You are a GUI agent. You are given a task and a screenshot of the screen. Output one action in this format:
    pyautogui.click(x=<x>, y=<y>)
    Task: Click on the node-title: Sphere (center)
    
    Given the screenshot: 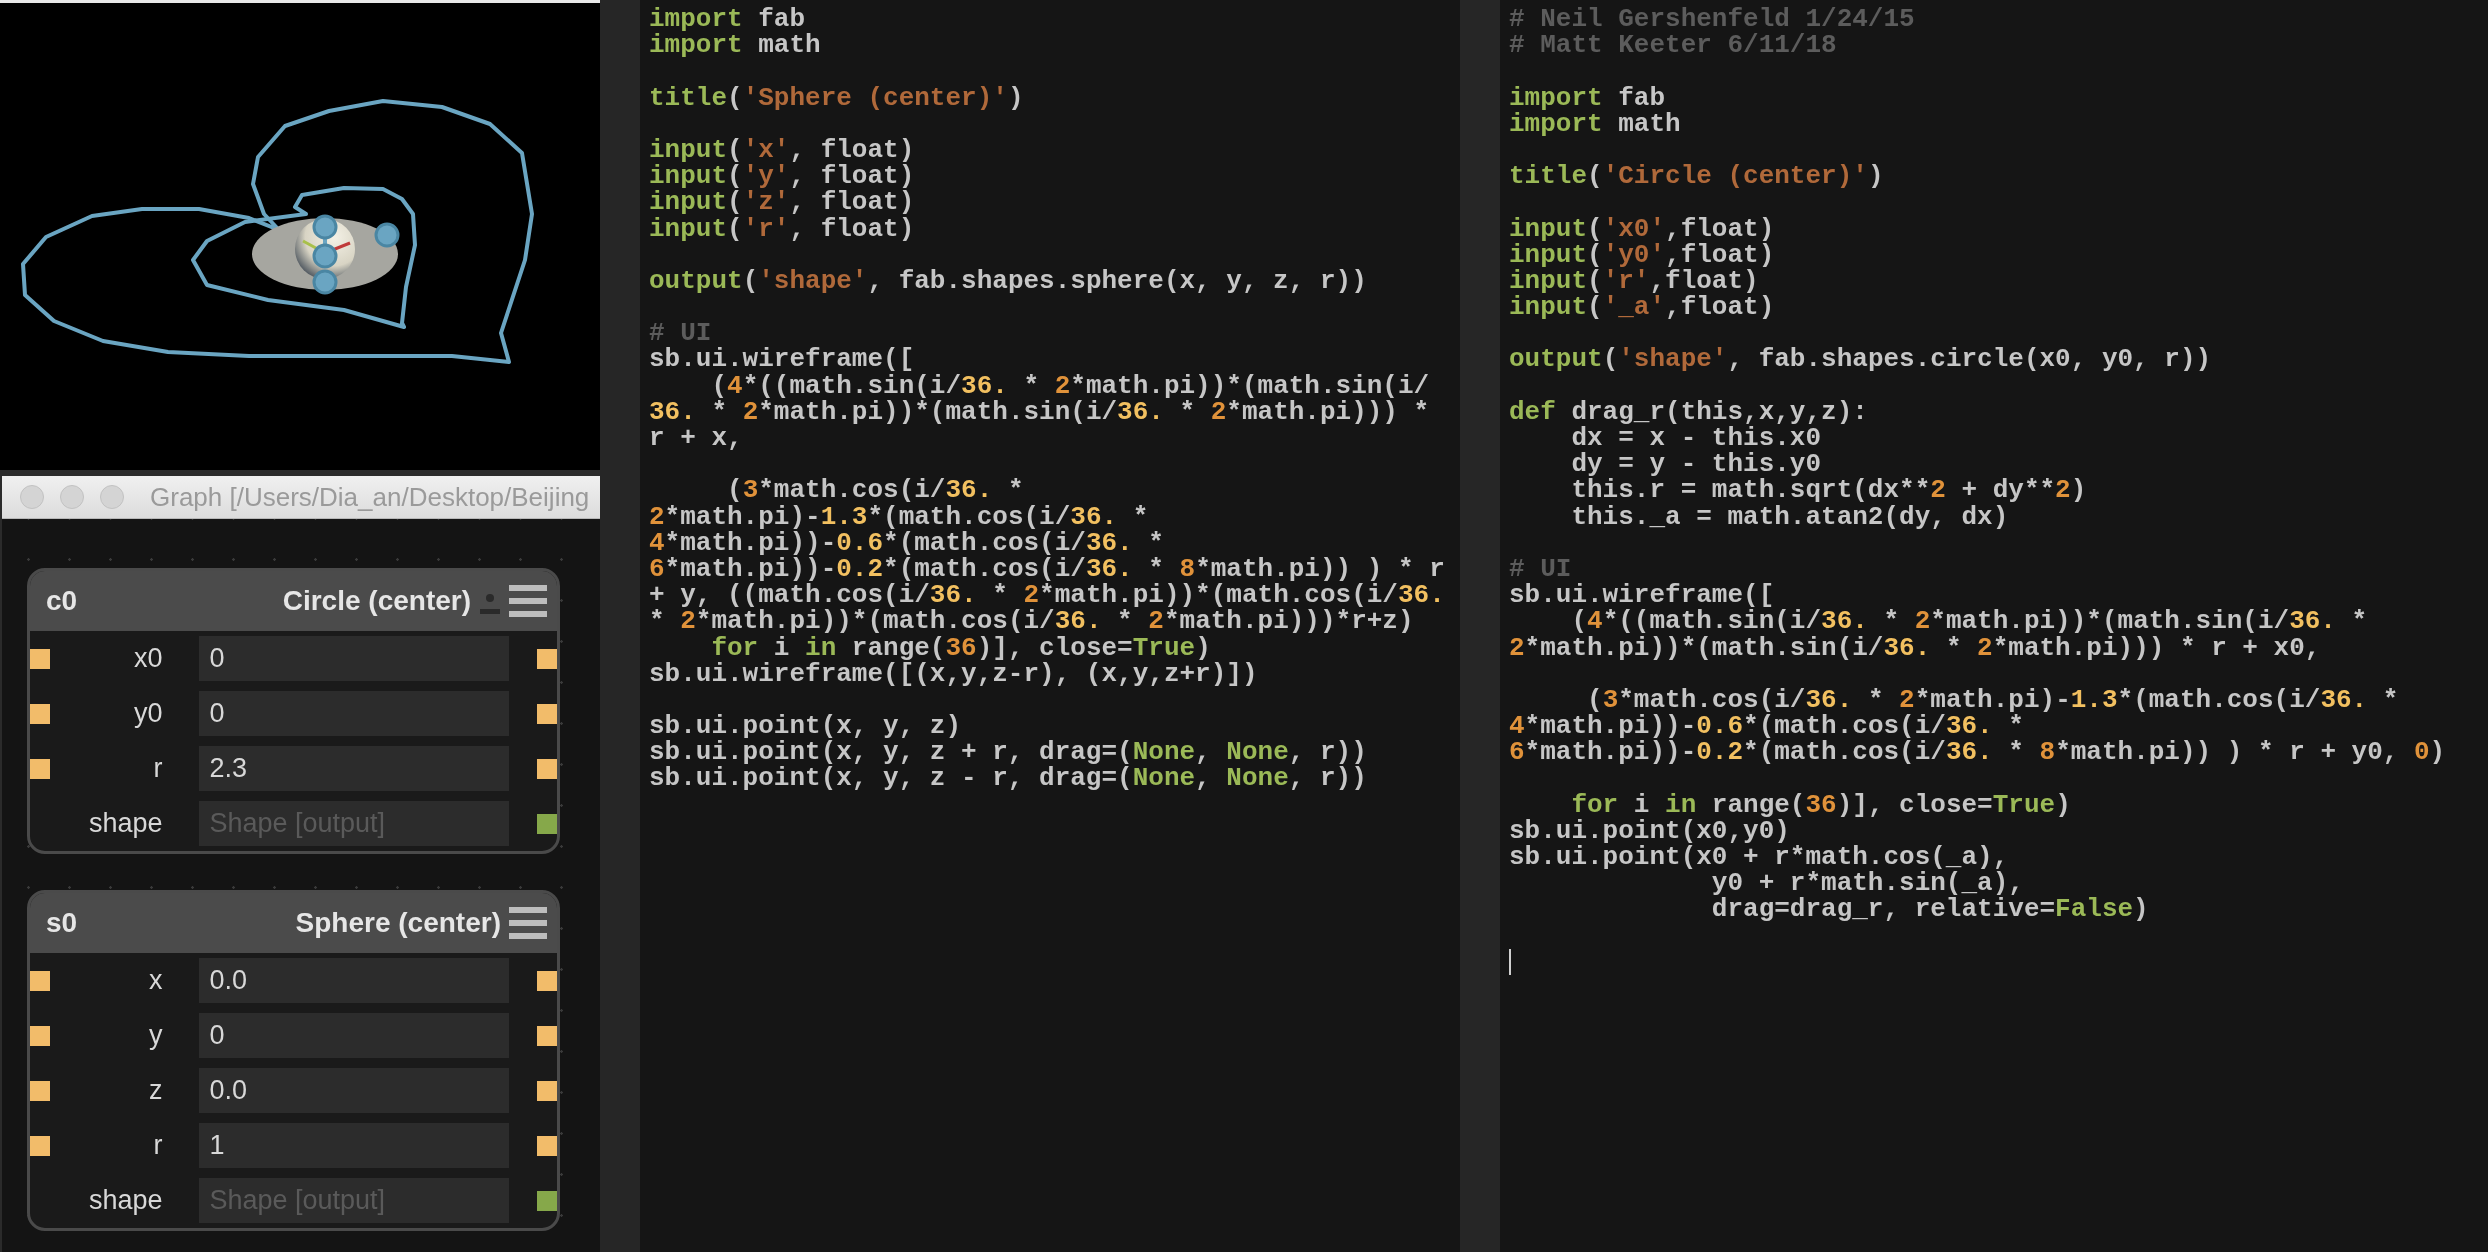 What is the action you would take?
    pyautogui.click(x=398, y=923)
    